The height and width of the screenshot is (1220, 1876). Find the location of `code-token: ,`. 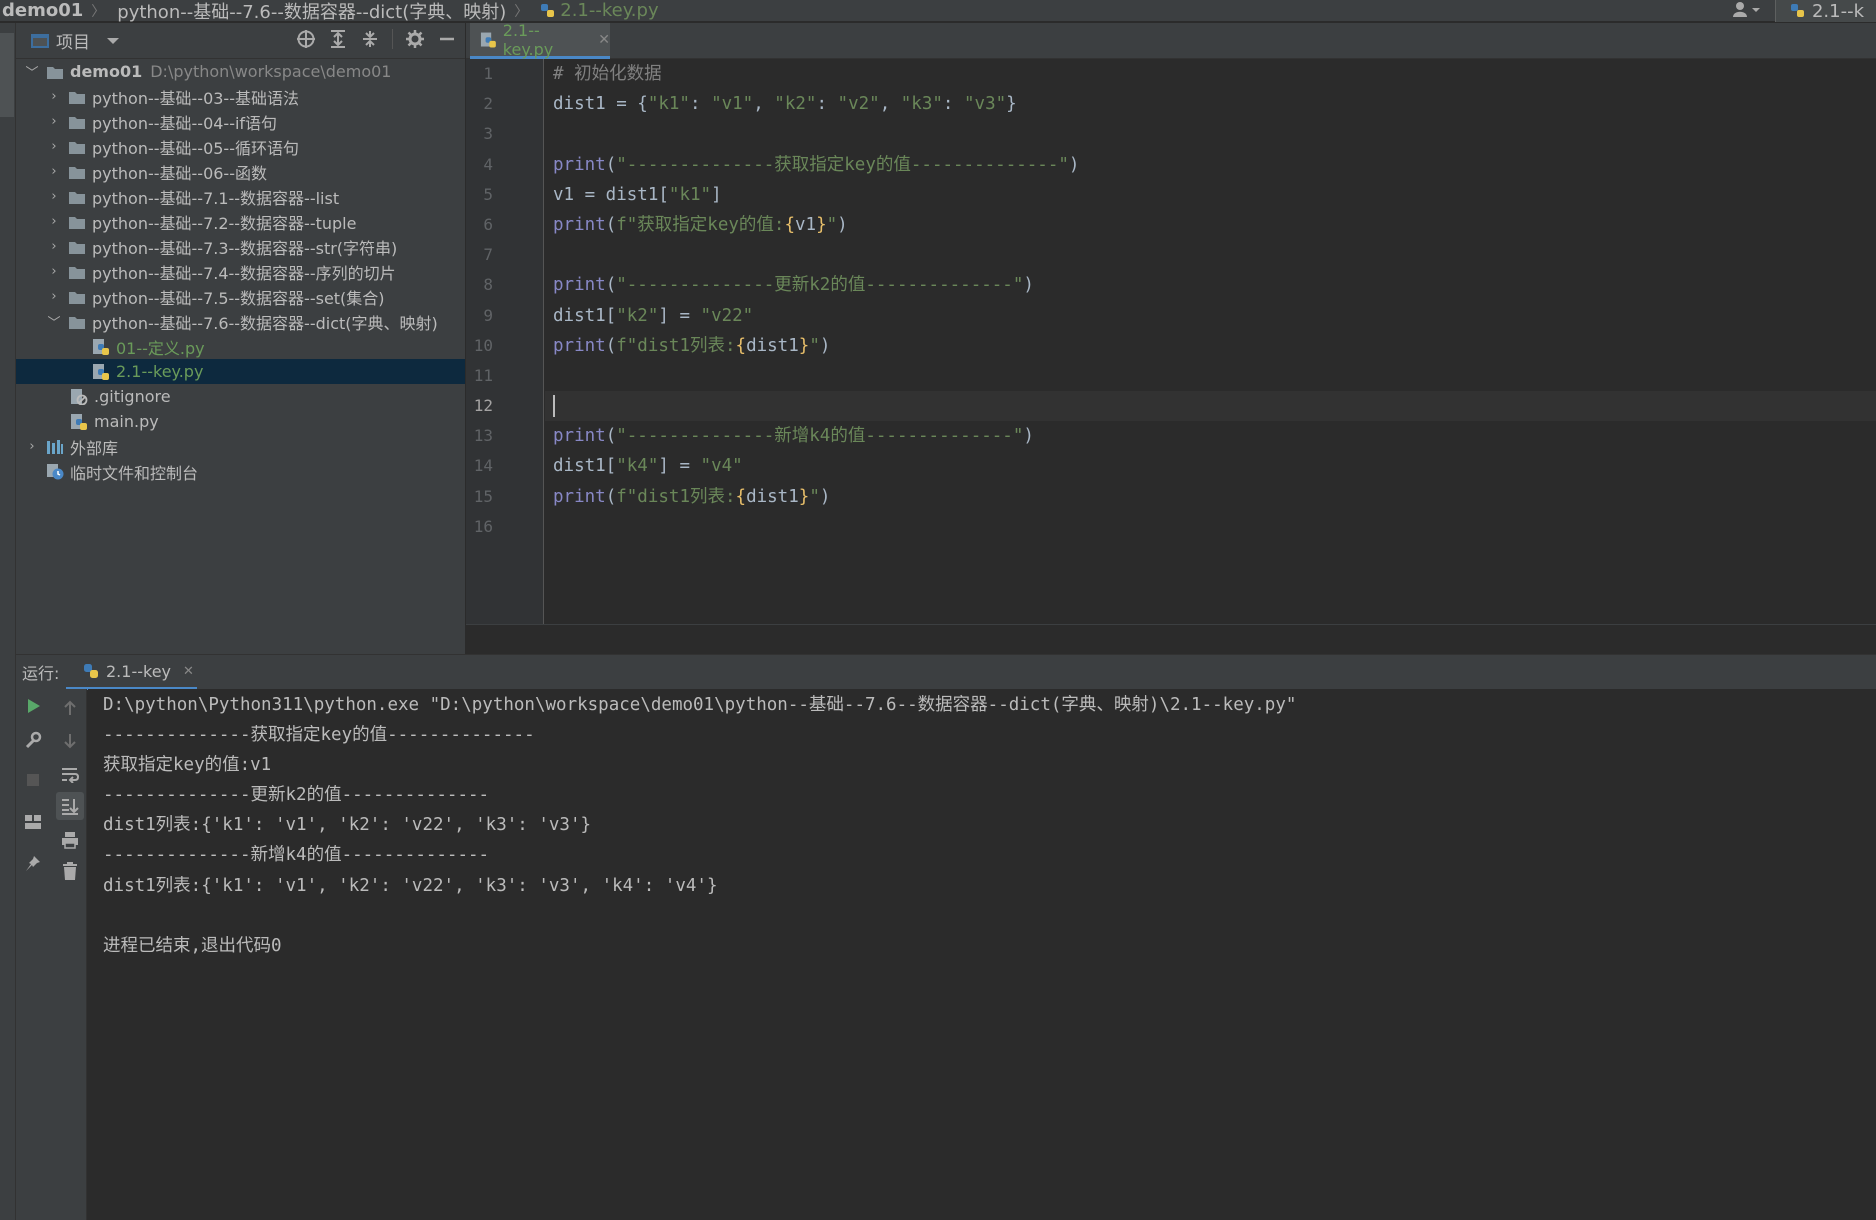

code-token: , is located at coordinates (764, 104).